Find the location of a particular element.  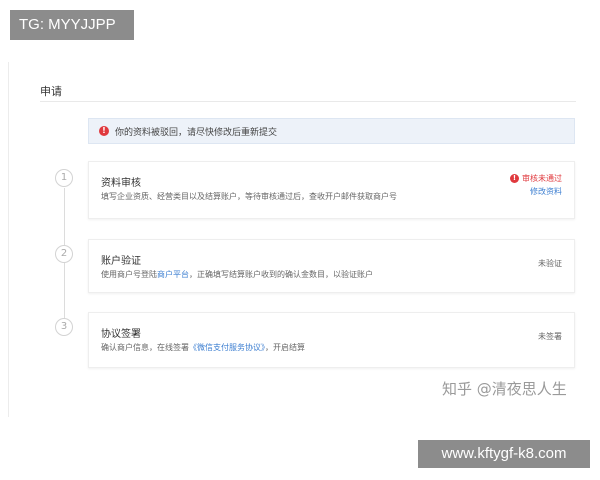

review-failed-status: ! 审核未通过 is located at coordinates (536, 178).